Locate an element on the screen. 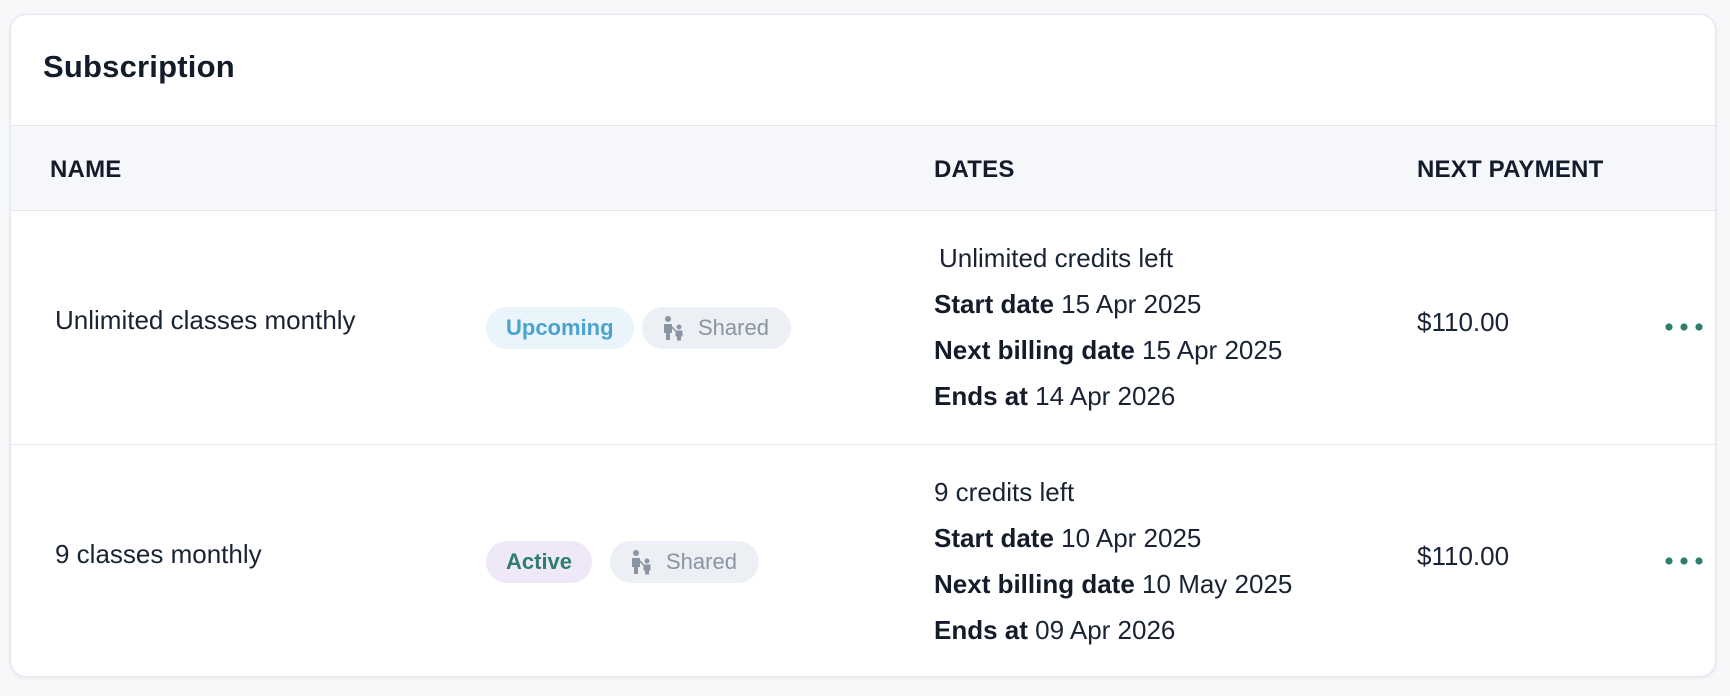 This screenshot has height=696, width=1730. column-header-next-payment: NEXT PAYMENT is located at coordinates (1510, 169).